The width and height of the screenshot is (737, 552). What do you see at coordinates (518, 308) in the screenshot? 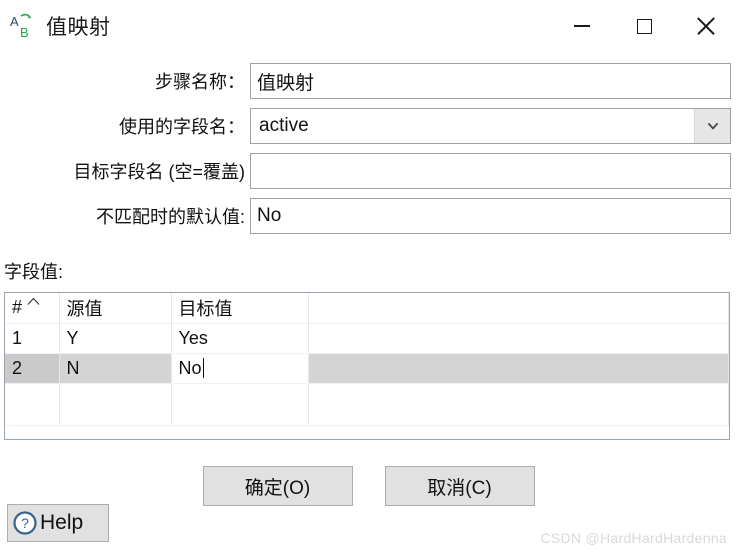
I see `column-header-blank` at bounding box center [518, 308].